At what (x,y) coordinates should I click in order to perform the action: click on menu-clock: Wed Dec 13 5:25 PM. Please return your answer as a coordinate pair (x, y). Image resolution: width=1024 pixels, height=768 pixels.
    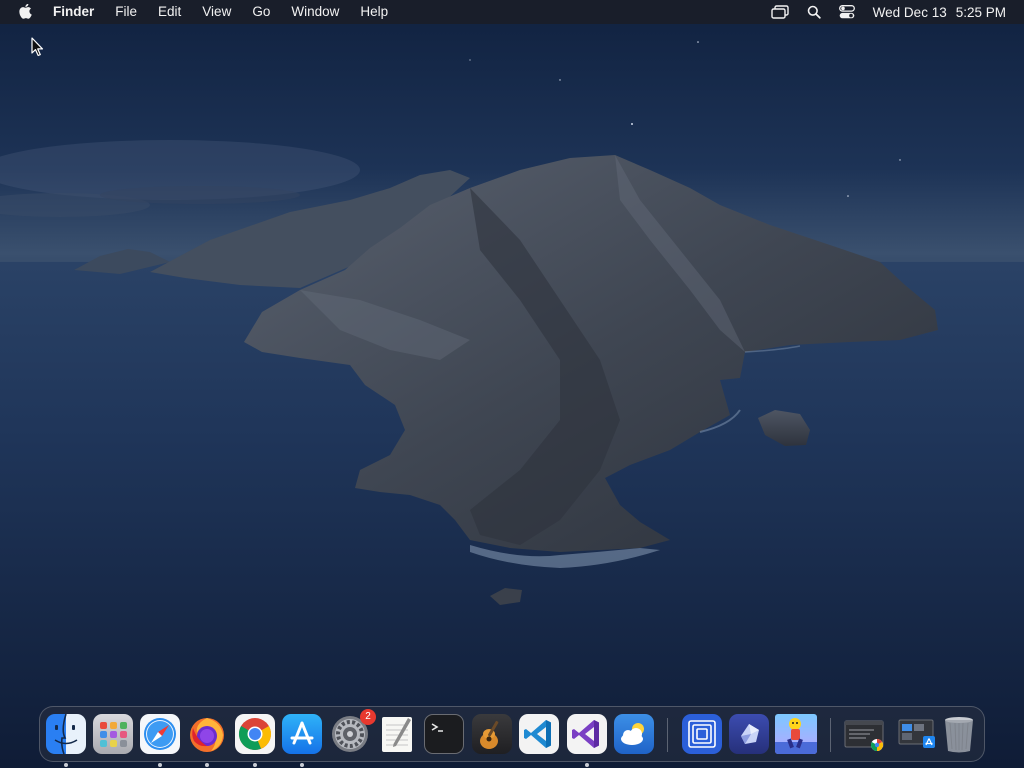
    Looking at the image, I should click on (939, 12).